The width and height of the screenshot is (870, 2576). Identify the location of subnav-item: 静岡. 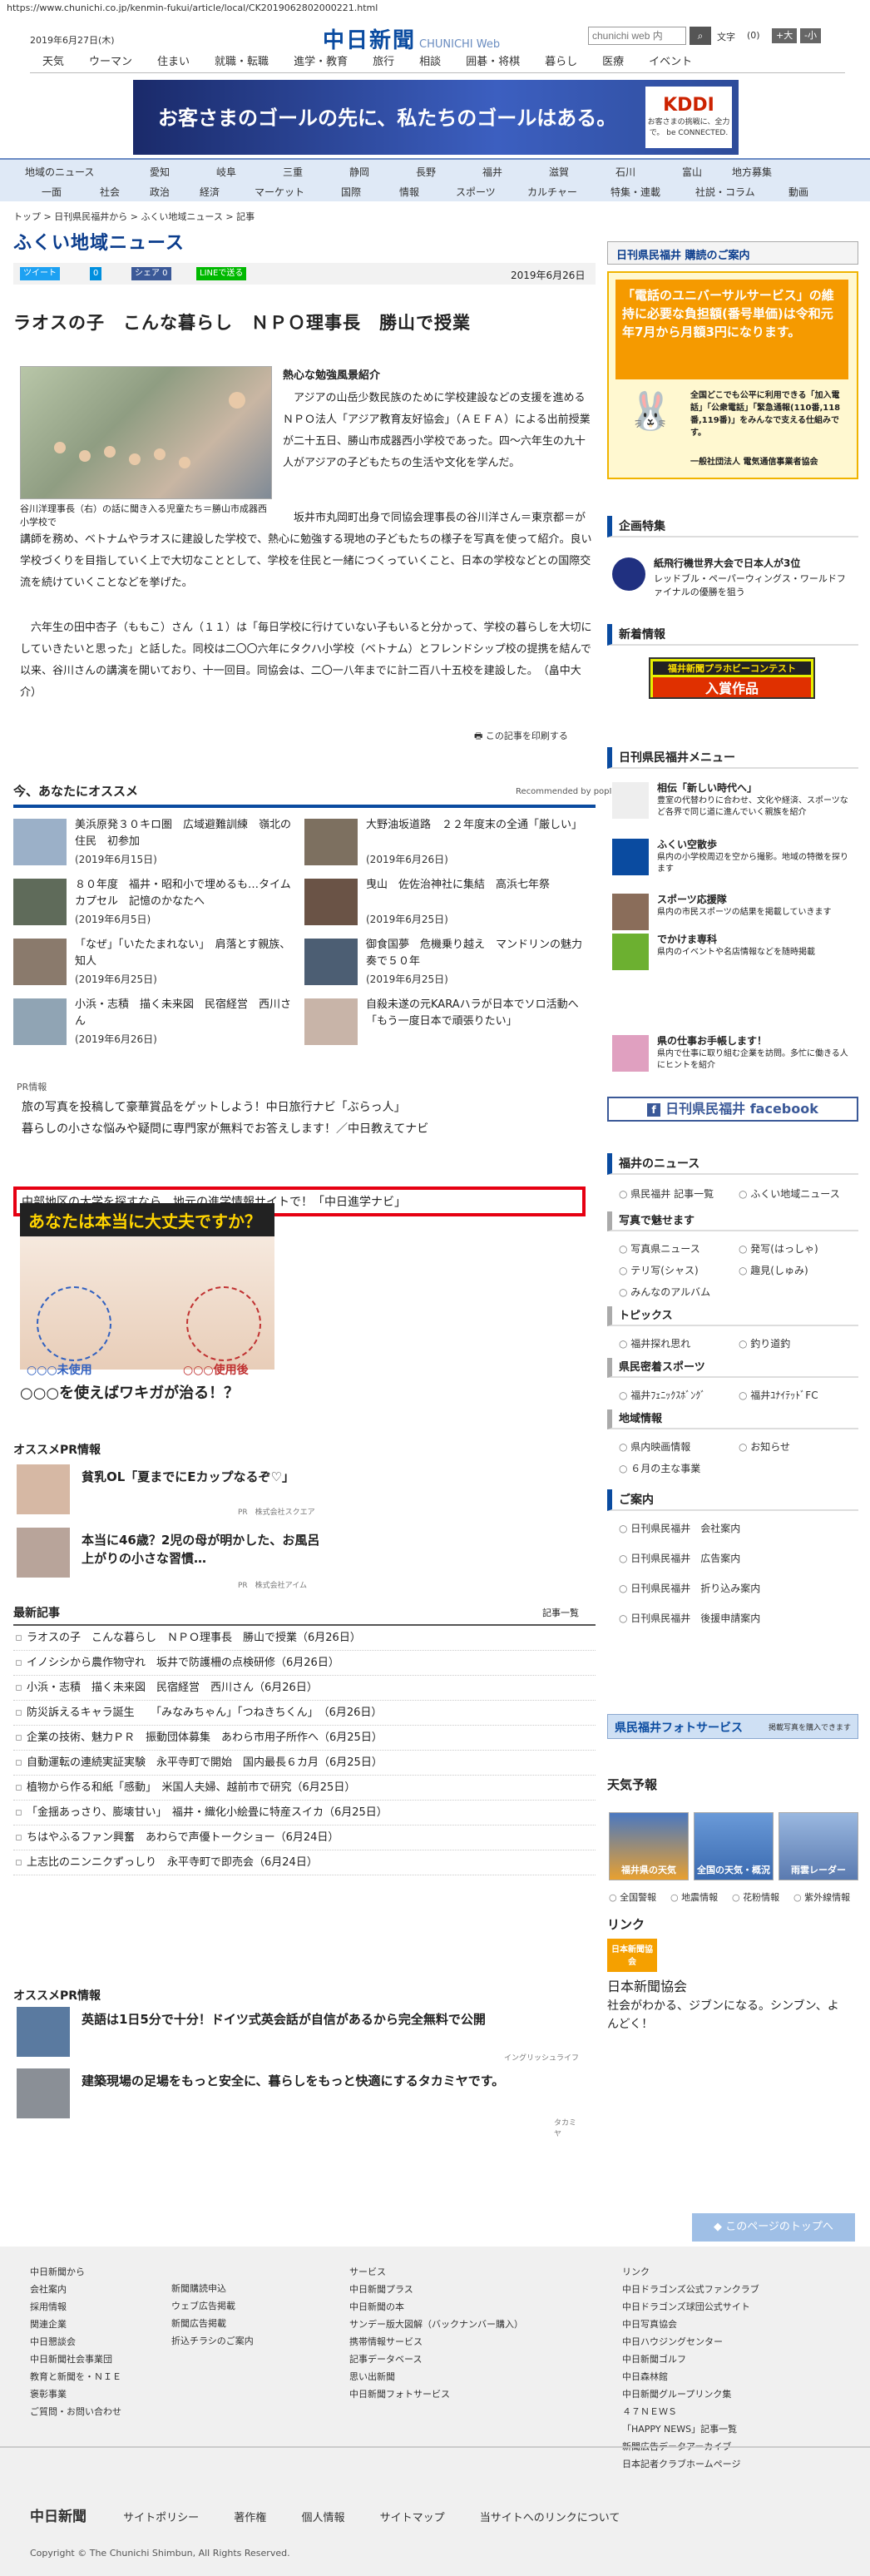
(359, 172).